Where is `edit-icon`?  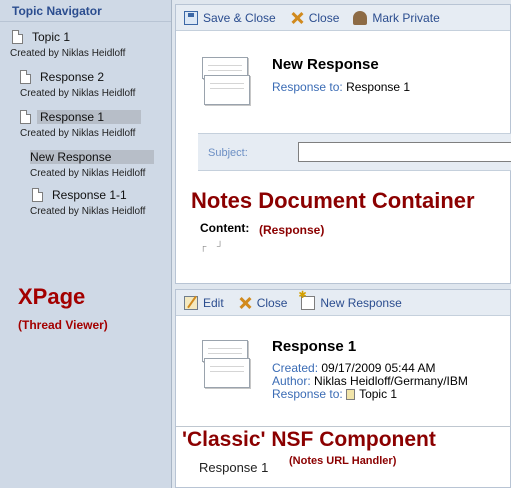
edit-icon is located at coordinates (191, 302).